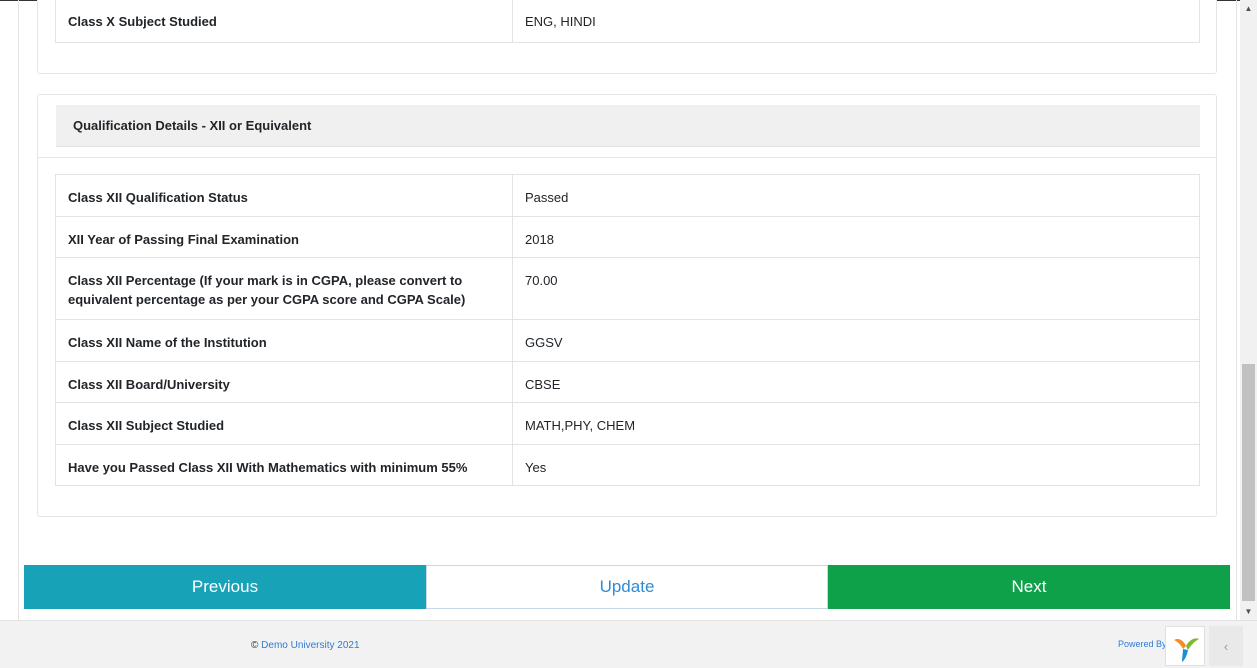 This screenshot has width=1257, height=668. Describe the element at coordinates (628, 644) in the screenshot. I see `footer: © Demo University 2021 Powered By: ‹` at that location.